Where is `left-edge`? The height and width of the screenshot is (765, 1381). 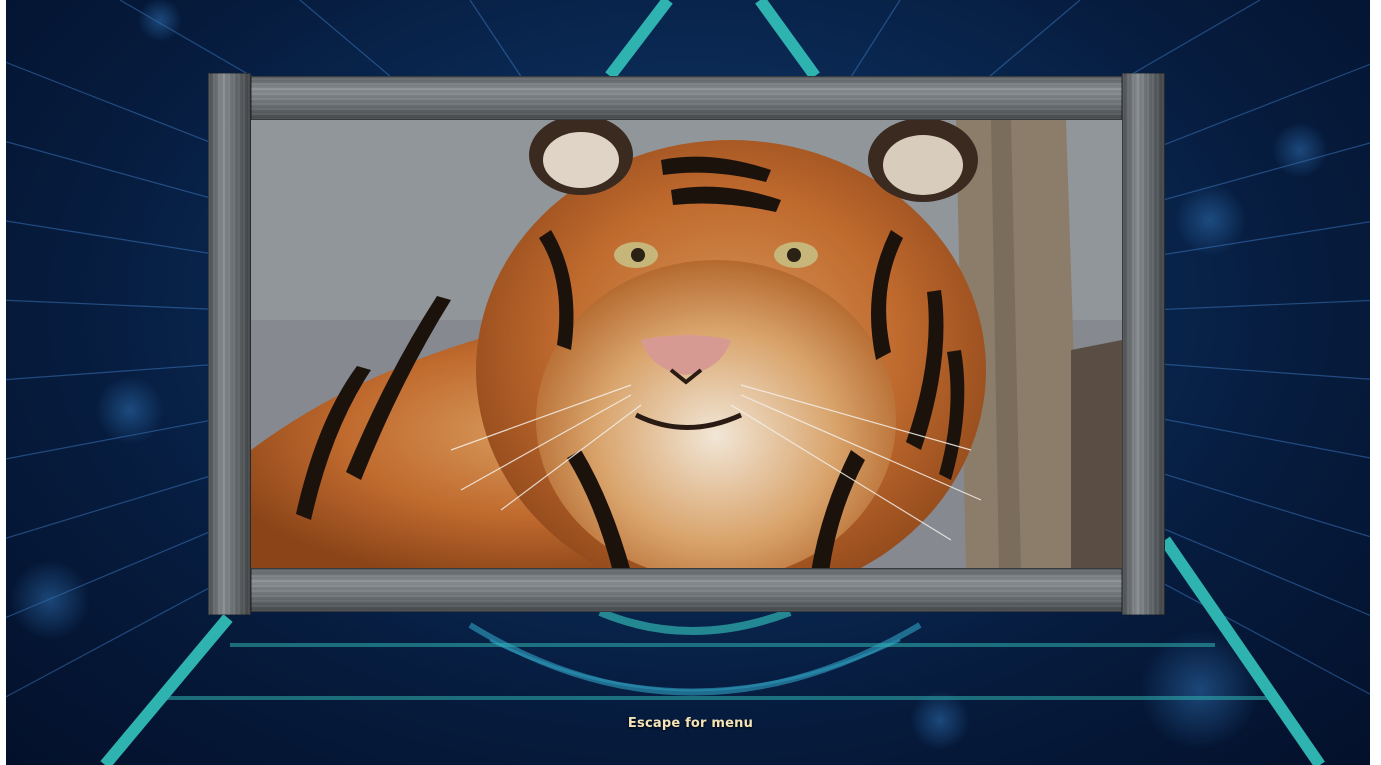
left-edge is located at coordinates (3, 382).